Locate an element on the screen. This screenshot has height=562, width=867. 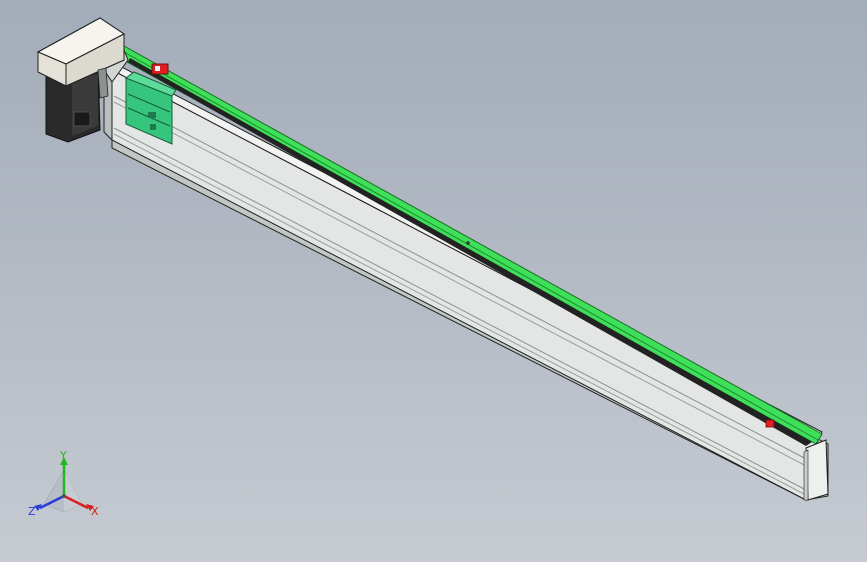
coordinate-triad: Y X Z is located at coordinates (63, 483).